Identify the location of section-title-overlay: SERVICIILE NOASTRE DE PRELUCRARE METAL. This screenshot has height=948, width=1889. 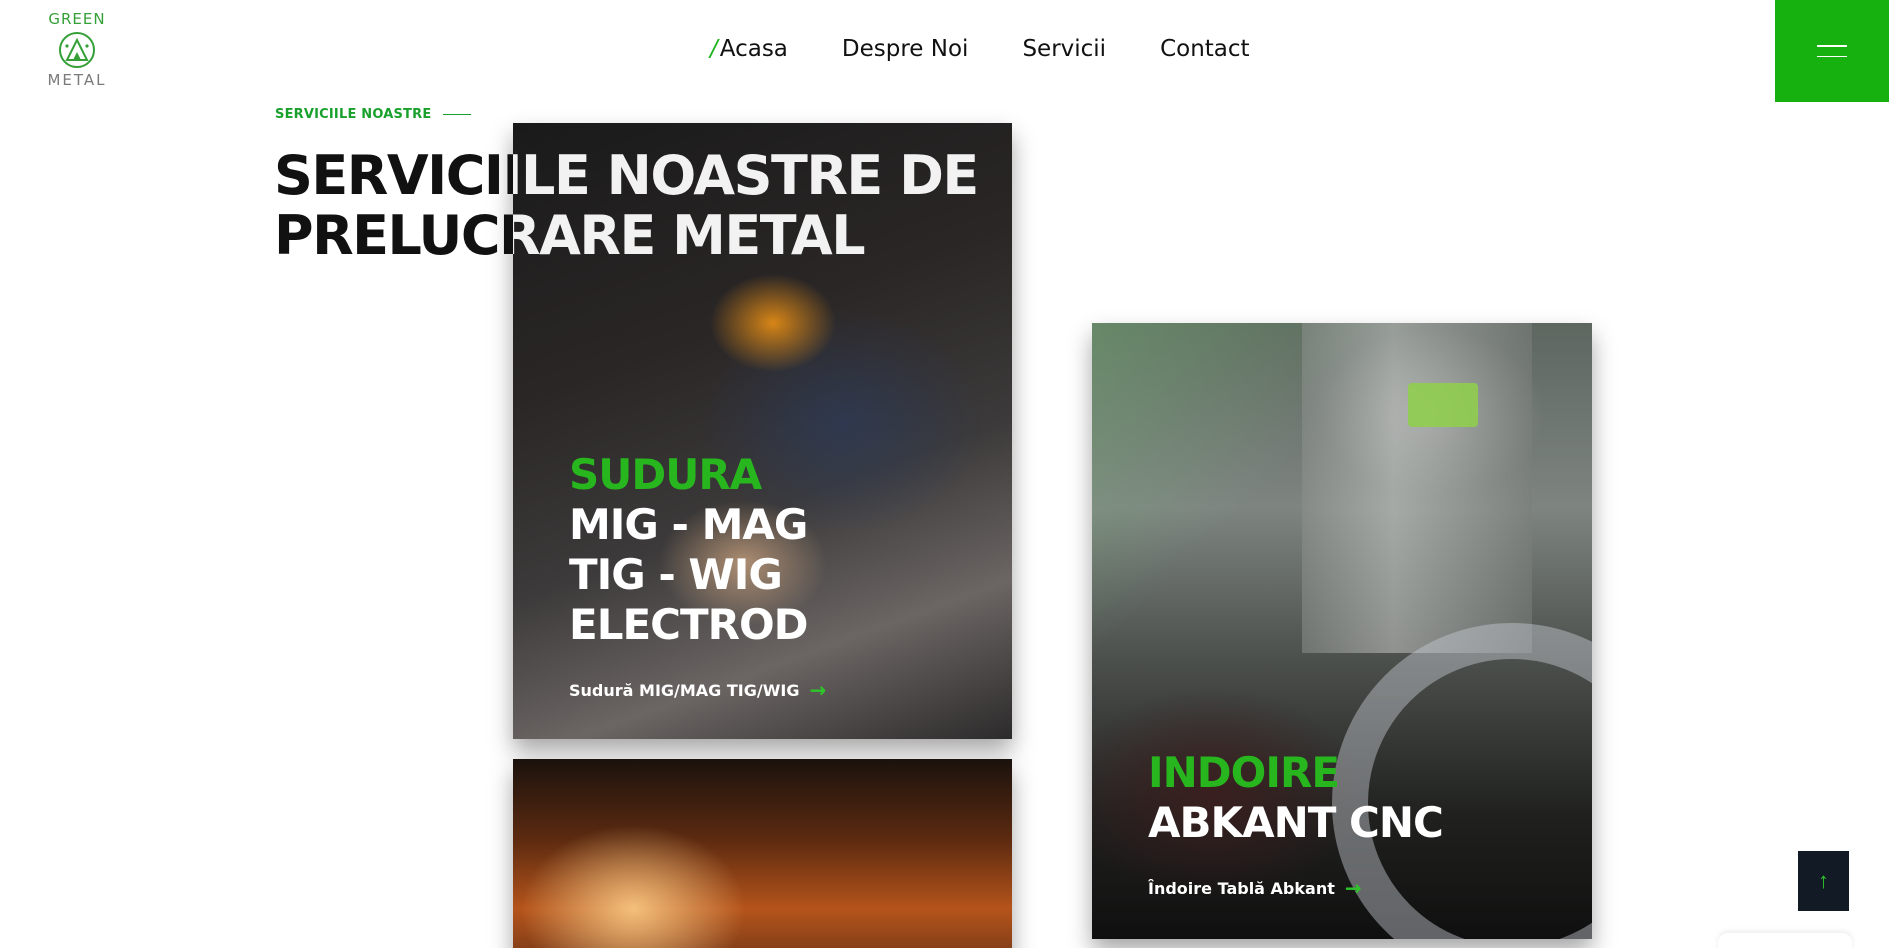
(763, 211).